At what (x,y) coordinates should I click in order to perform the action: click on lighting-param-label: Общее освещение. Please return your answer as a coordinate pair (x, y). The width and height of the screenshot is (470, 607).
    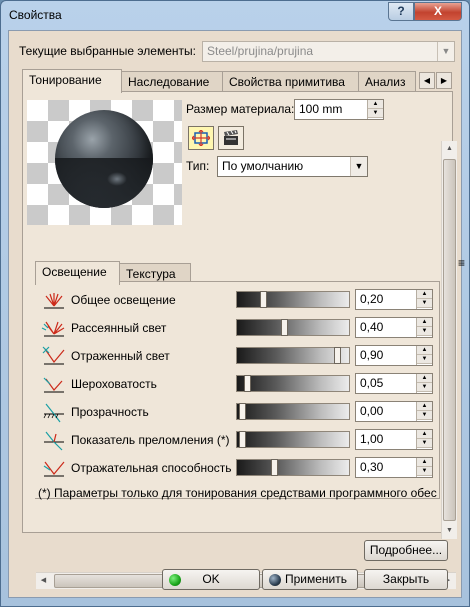
    Looking at the image, I should click on (123, 300).